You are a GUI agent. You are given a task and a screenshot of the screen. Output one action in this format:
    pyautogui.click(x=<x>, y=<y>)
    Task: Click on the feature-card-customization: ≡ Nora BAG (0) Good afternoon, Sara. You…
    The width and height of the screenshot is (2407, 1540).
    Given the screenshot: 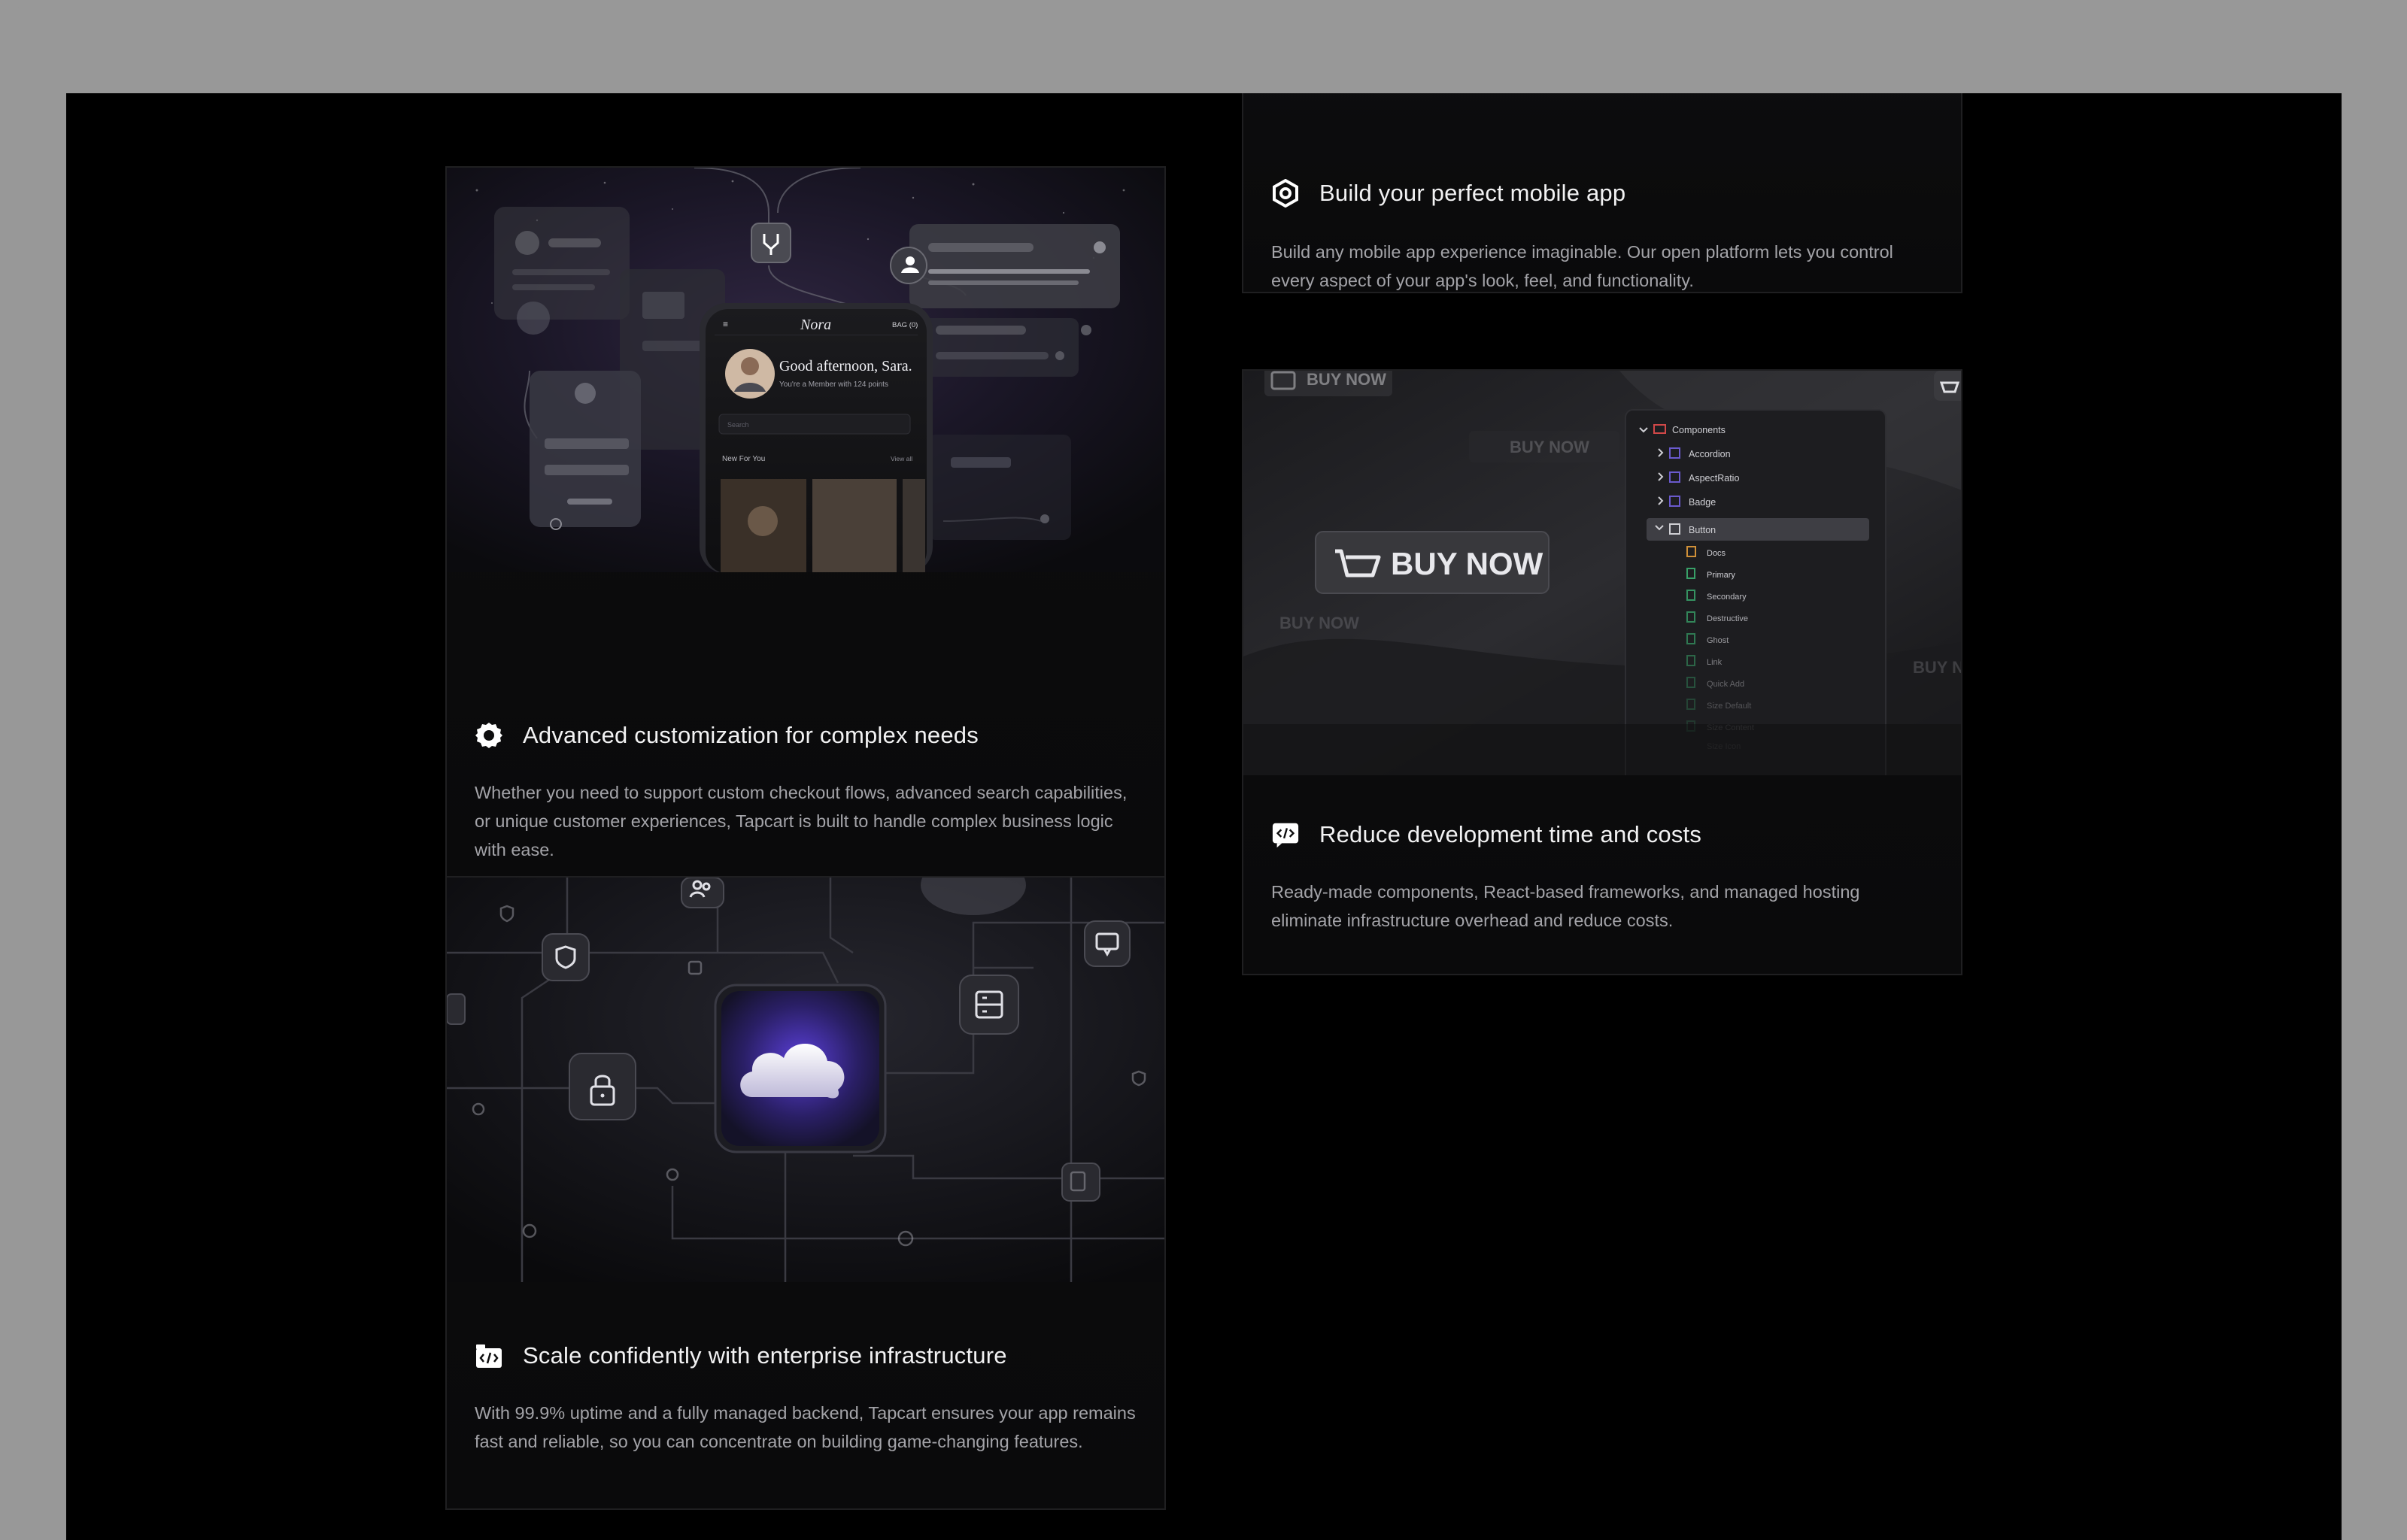 What is the action you would take?
    pyautogui.click(x=806, y=530)
    